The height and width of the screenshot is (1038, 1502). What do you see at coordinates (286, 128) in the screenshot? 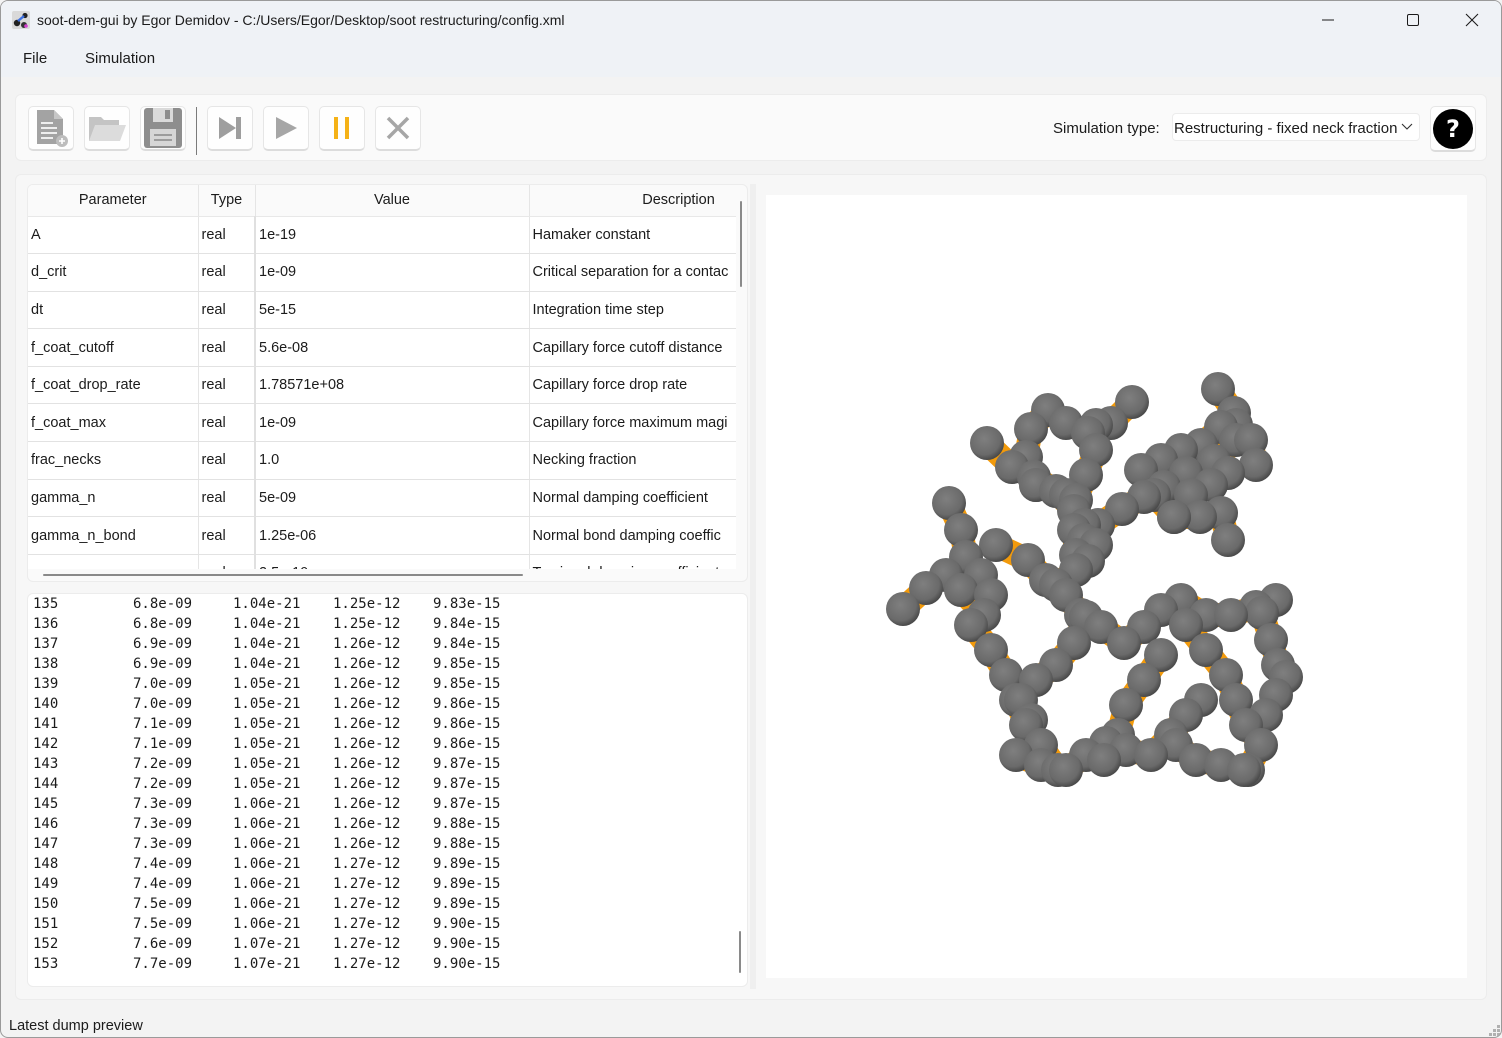
I see `run-button` at bounding box center [286, 128].